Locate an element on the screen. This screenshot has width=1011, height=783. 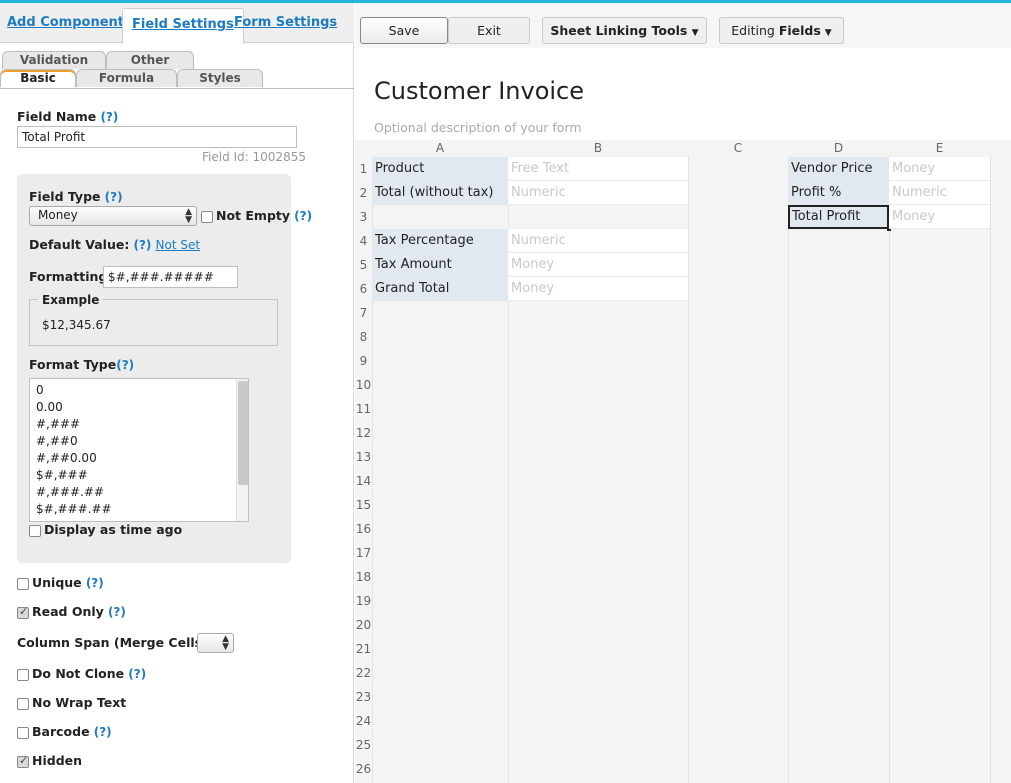
format-option: #,### is located at coordinates (139, 424).